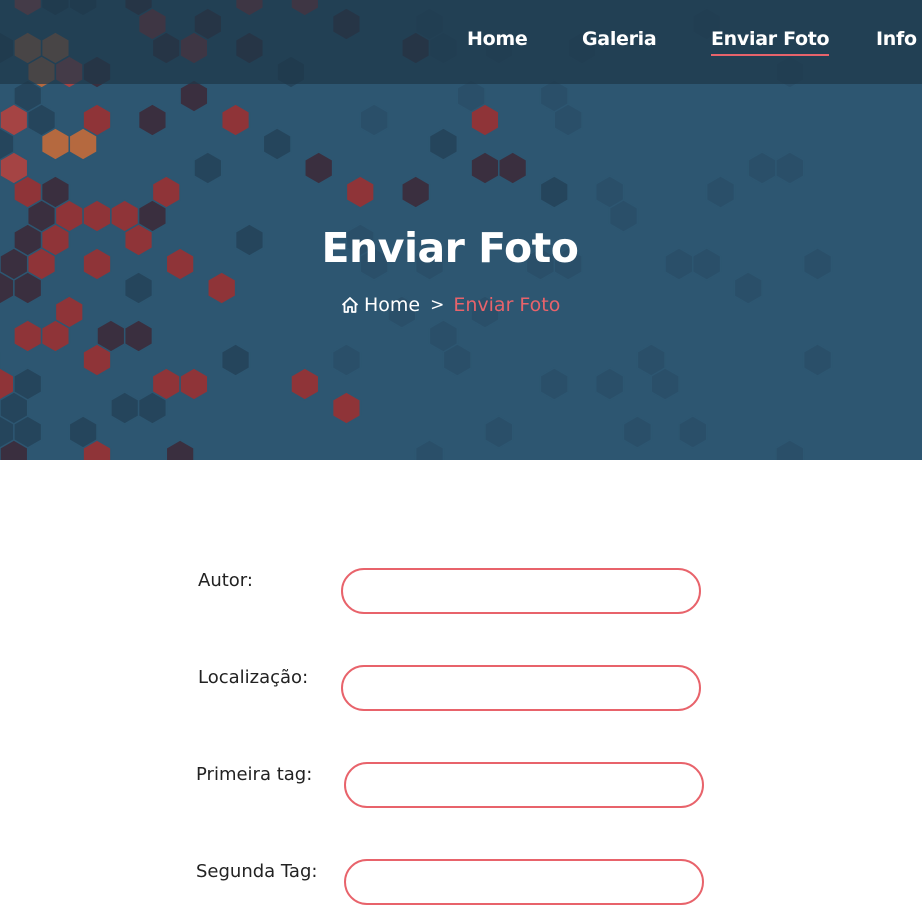 The height and width of the screenshot is (905, 922). Describe the element at coordinates (392, 305) in the screenshot. I see `breadcrumb-home-link: Home` at that location.